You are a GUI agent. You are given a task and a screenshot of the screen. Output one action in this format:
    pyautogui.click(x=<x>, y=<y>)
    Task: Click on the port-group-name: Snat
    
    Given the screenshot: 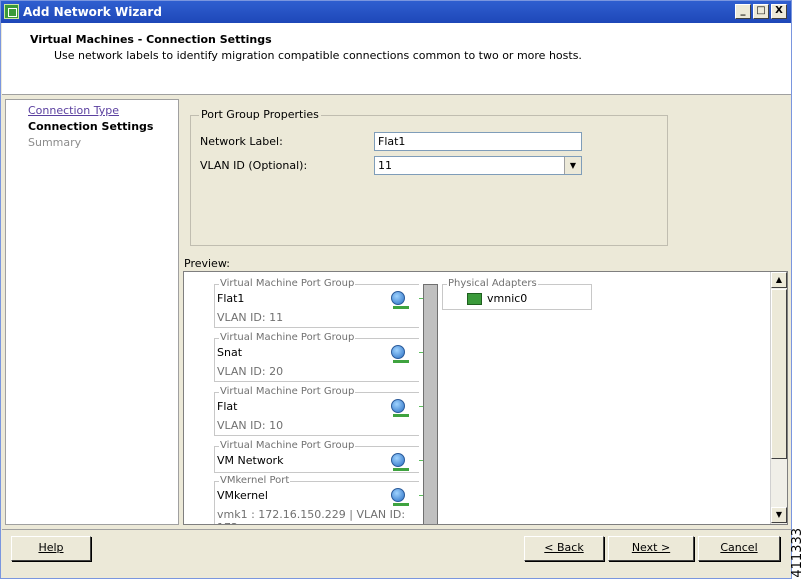 What is the action you would take?
    pyautogui.click(x=230, y=352)
    